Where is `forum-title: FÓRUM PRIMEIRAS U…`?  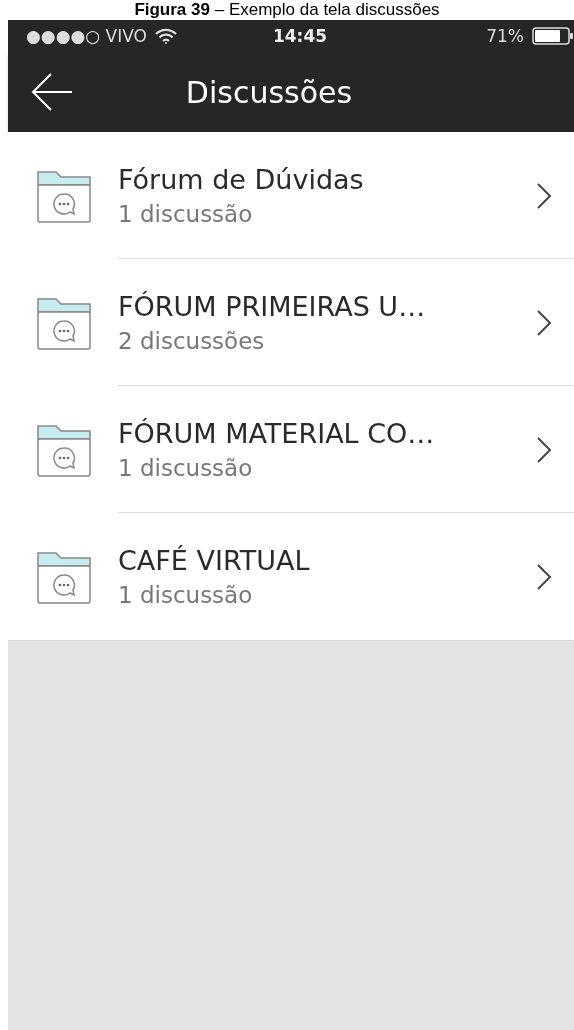 forum-title: FÓRUM PRIMEIRAS U… is located at coordinates (346, 306).